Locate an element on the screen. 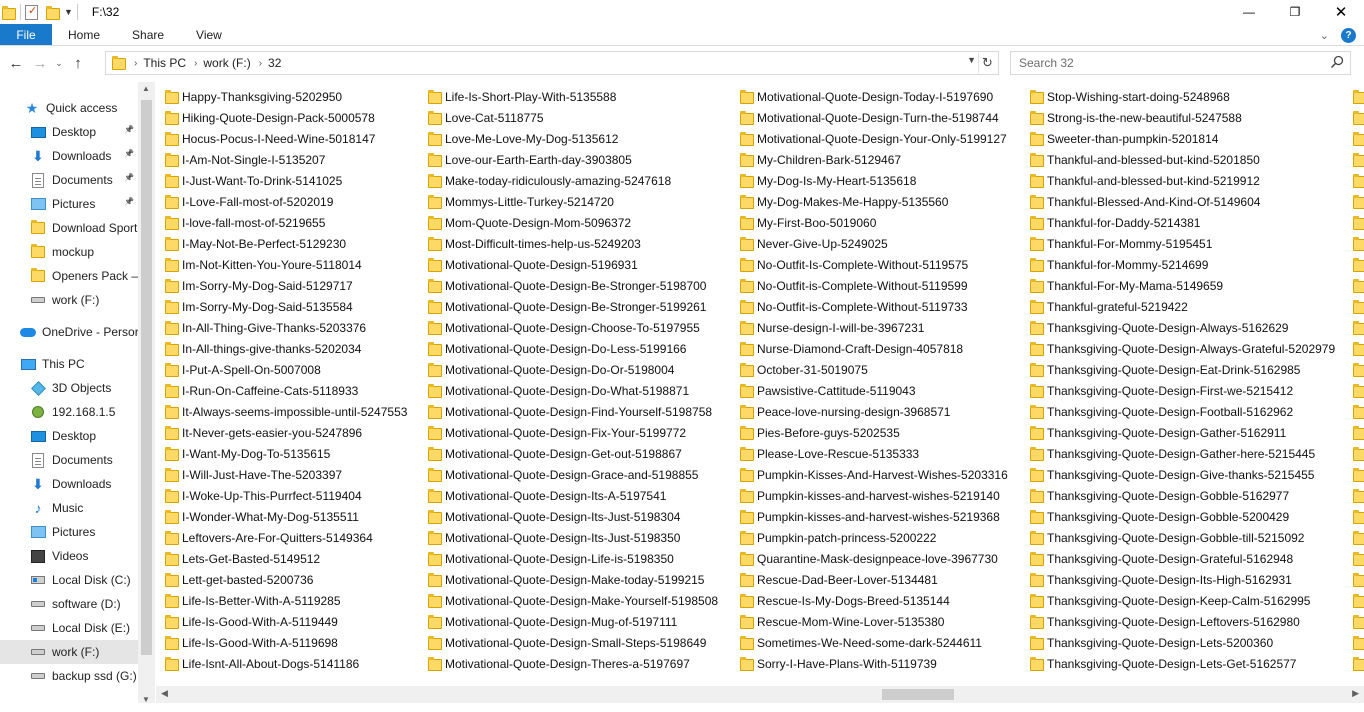 The image size is (1364, 712). sidebar-item: ⬇ Downloads is located at coordinates (69, 484).